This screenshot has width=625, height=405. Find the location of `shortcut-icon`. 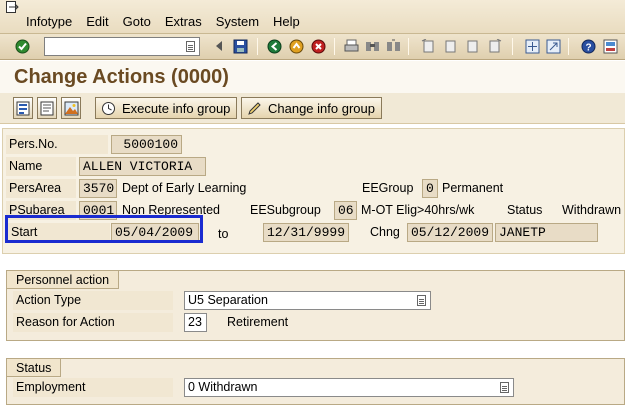

shortcut-icon is located at coordinates (553, 46).